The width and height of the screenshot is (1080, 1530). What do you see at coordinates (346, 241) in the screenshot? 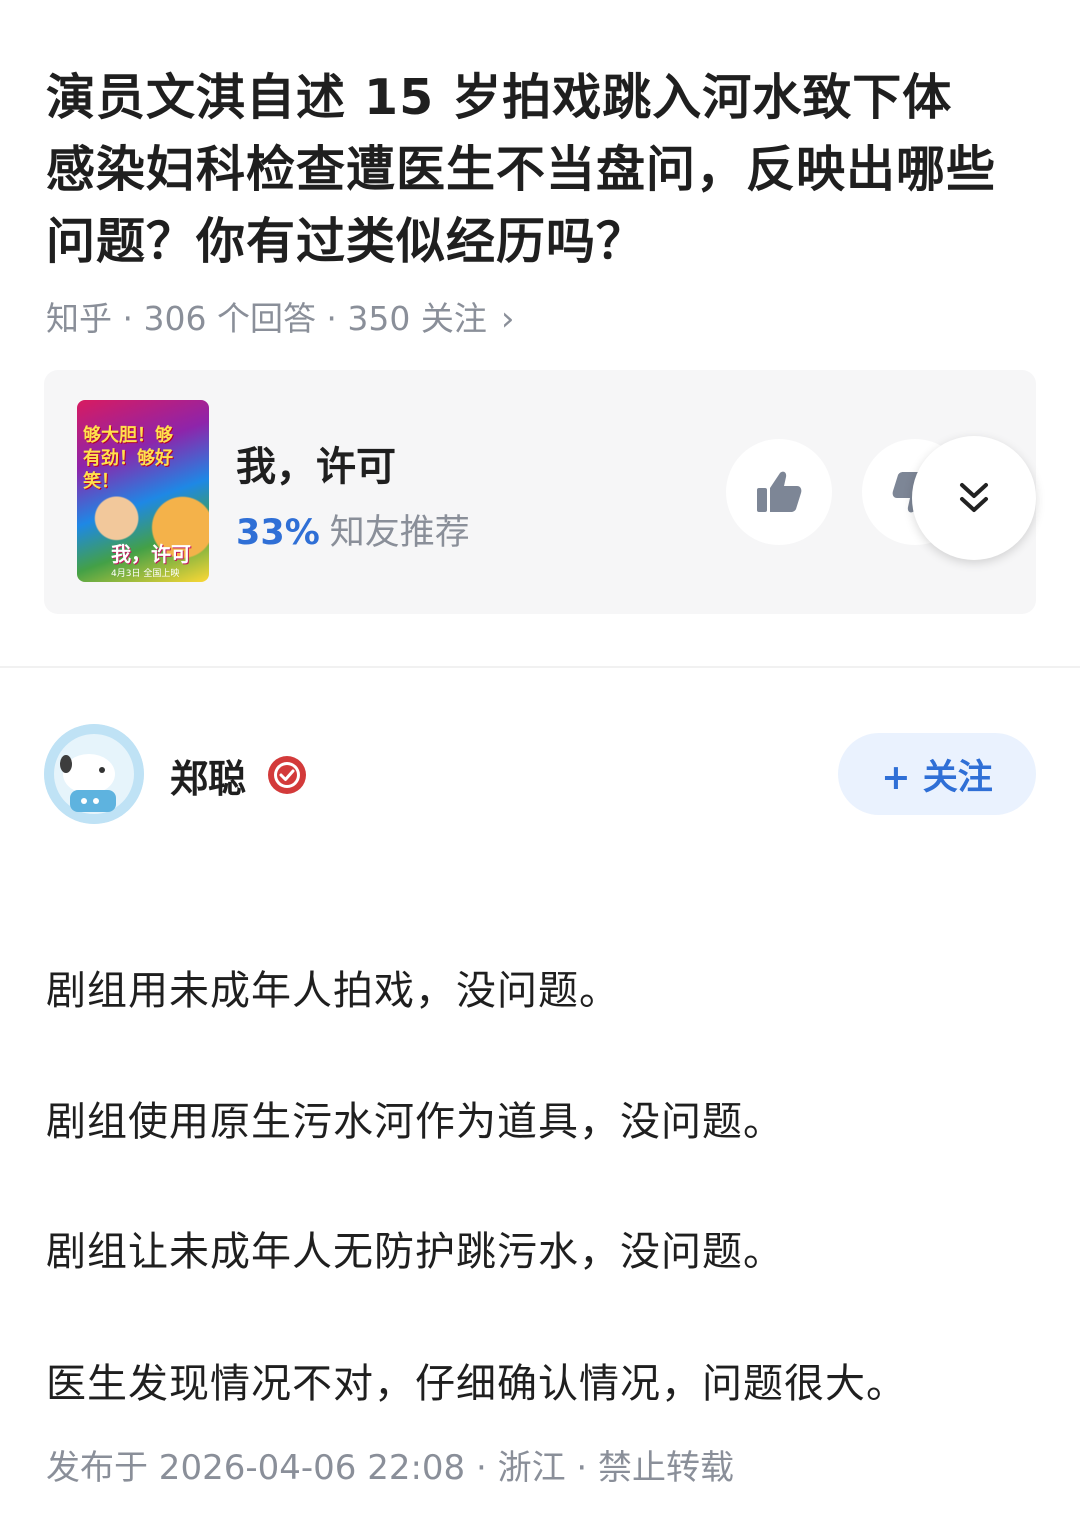
I see `question-title-line: 问题？你有过类似经历吗？` at bounding box center [346, 241].